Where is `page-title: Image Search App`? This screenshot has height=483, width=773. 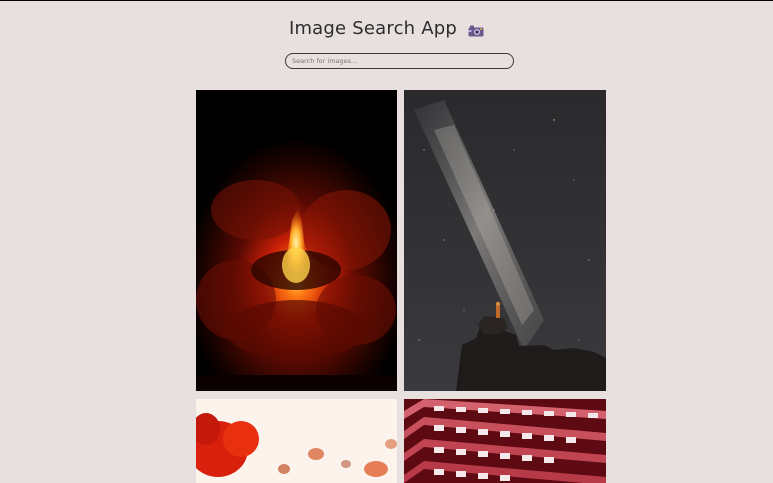
page-title: Image Search App is located at coordinates (372, 28).